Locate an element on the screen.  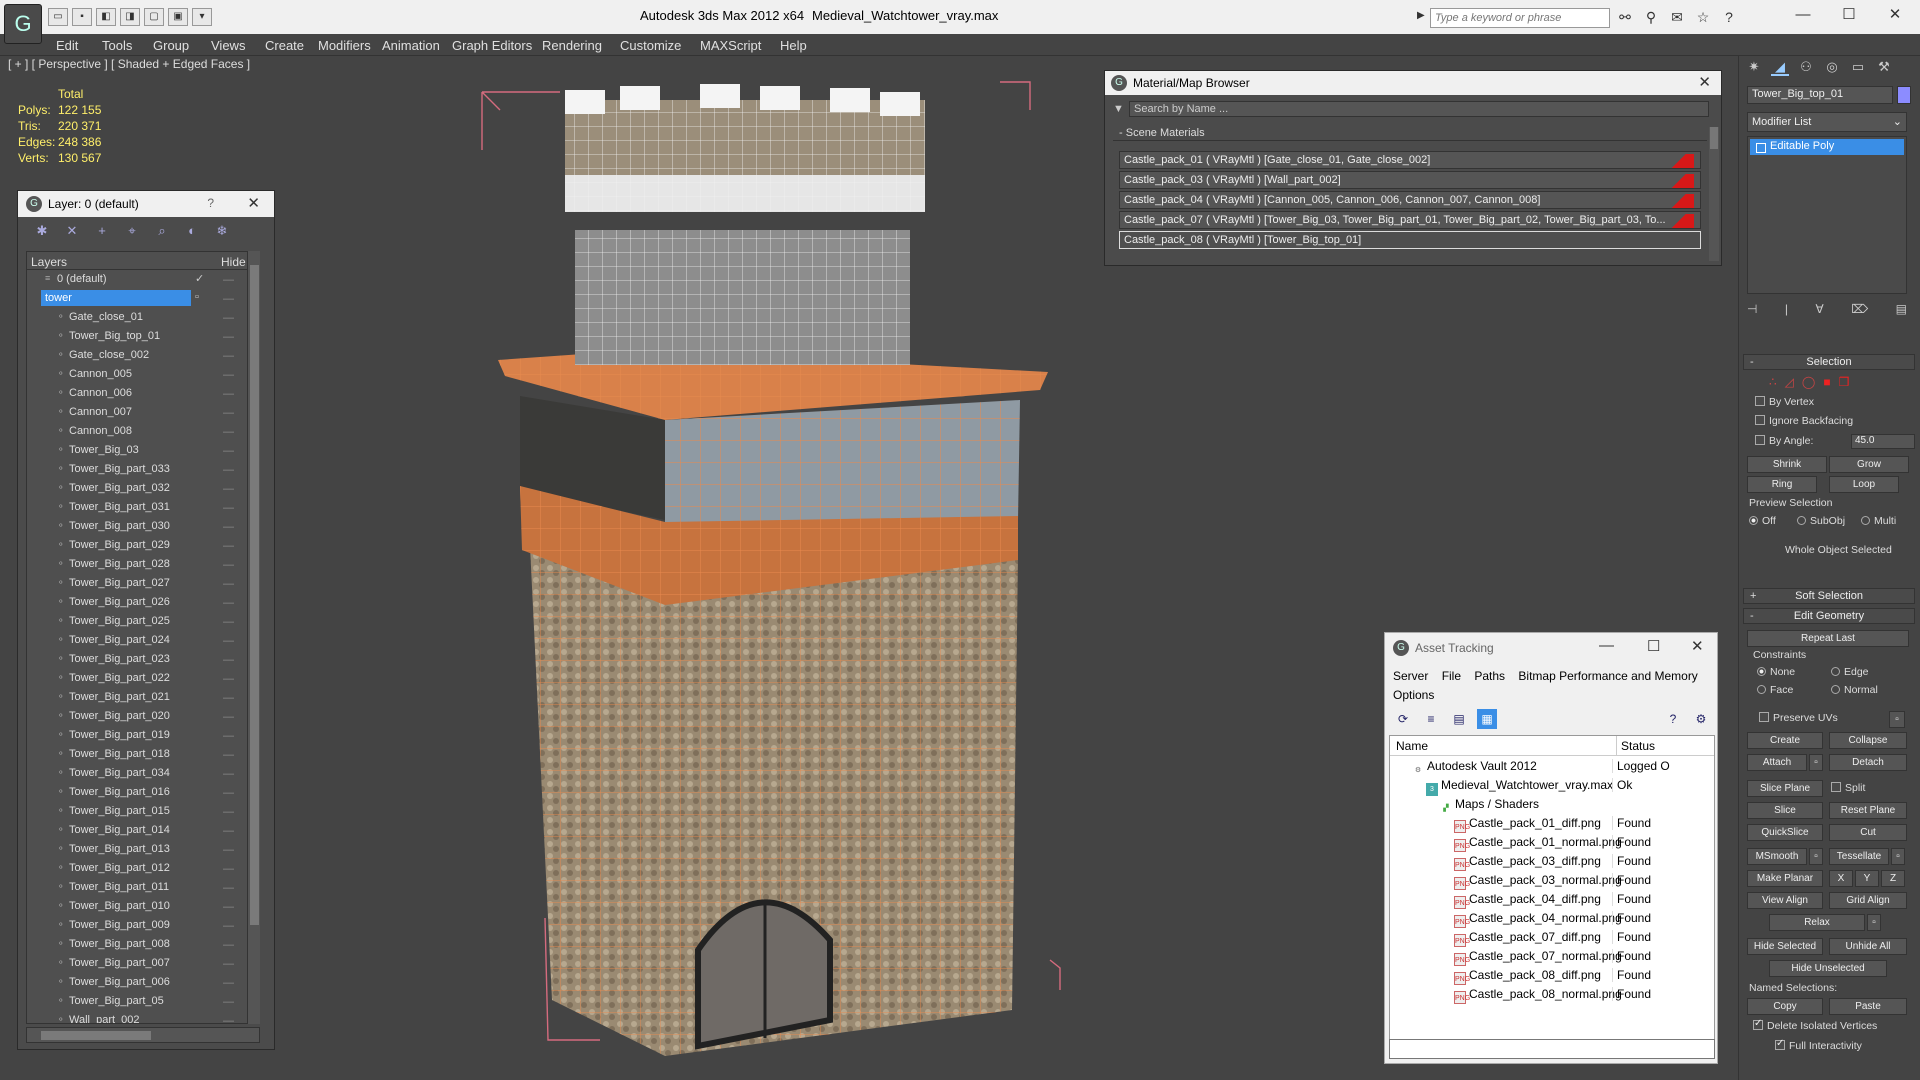
asset-menu-bitmap: Bitmap Performance and Memory is located at coordinates (1607, 676).